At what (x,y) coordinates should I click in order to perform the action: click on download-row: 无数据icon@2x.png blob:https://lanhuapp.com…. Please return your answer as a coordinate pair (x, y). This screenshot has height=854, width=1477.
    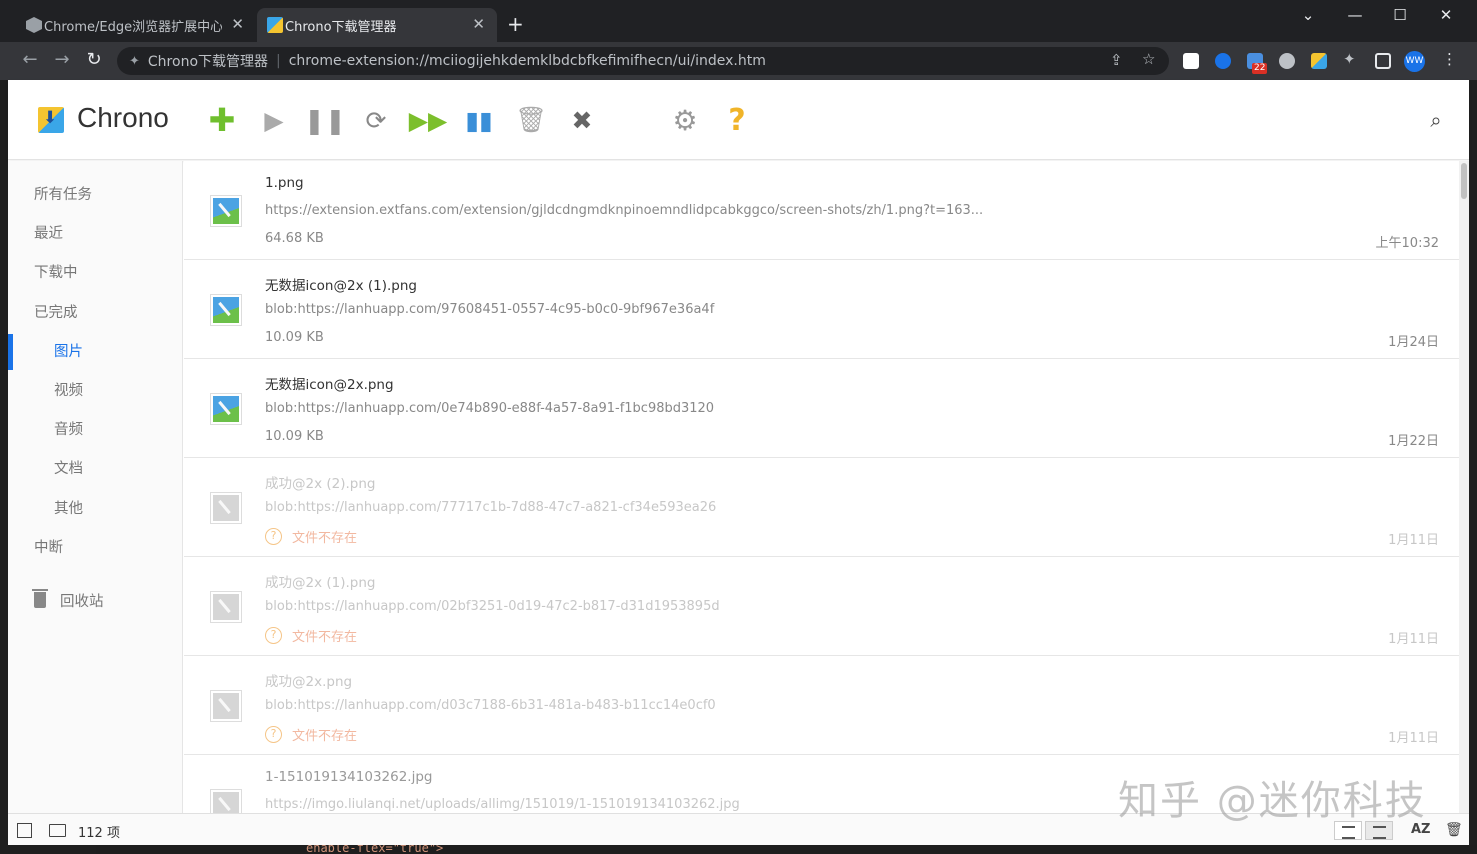
    Looking at the image, I should click on (821, 408).